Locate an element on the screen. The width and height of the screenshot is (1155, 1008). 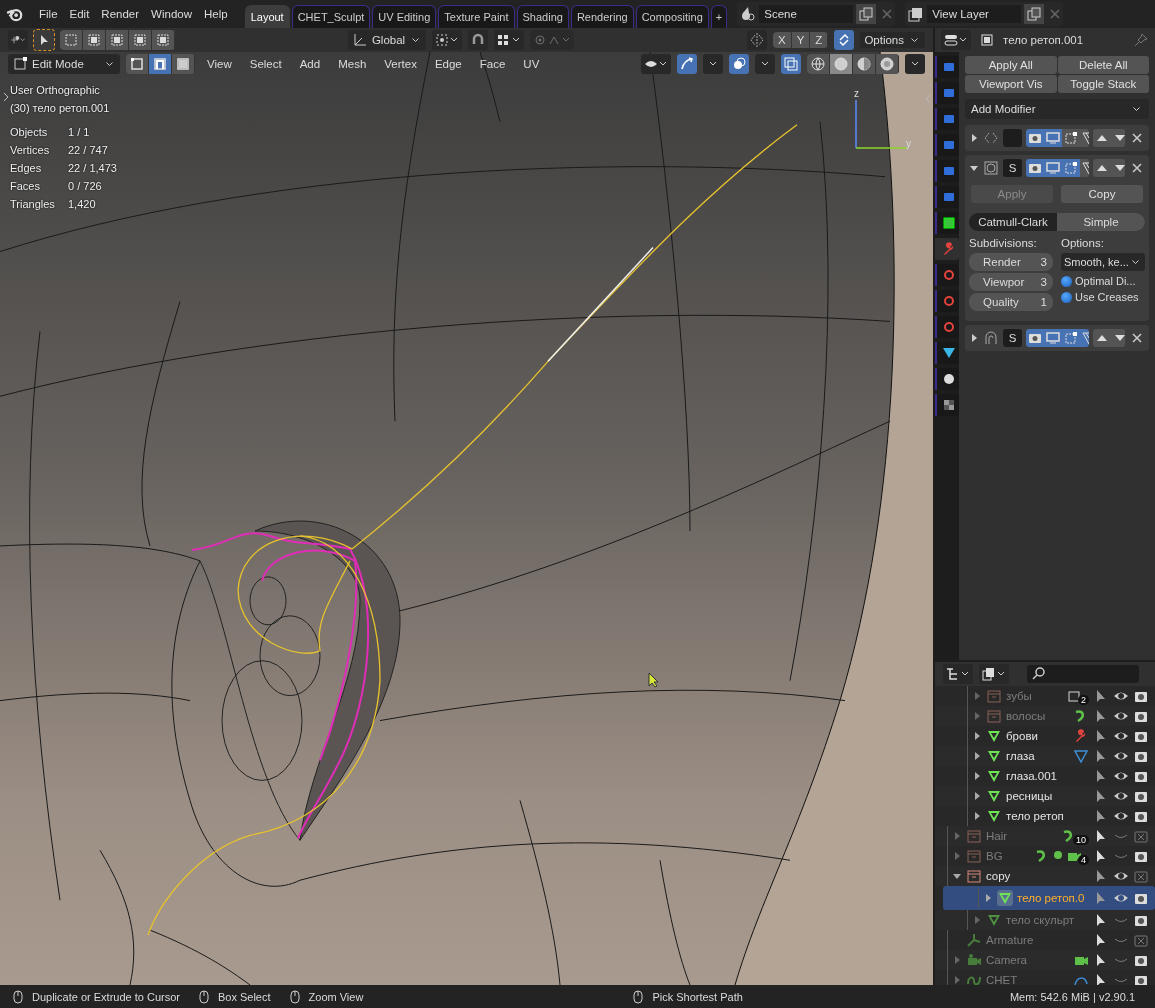
mode-dropdown: Edit Mode is located at coordinates (64, 64).